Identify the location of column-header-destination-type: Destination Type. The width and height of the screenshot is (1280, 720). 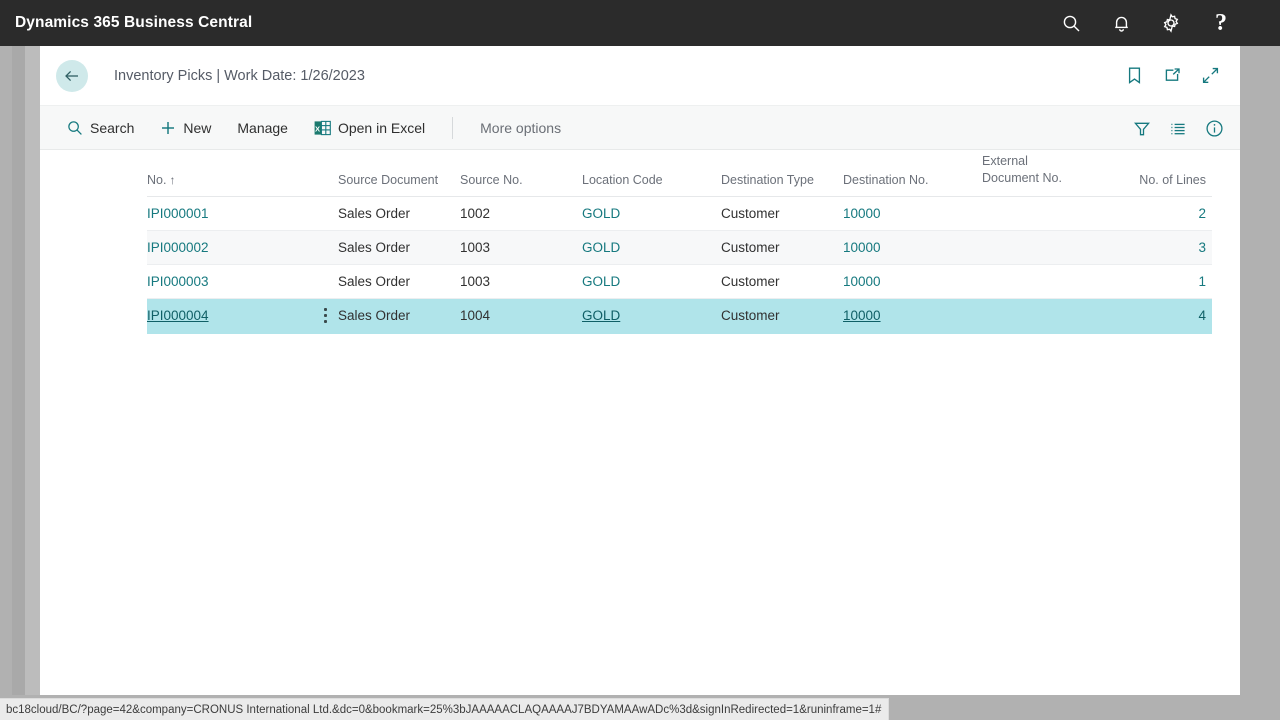
(782, 173).